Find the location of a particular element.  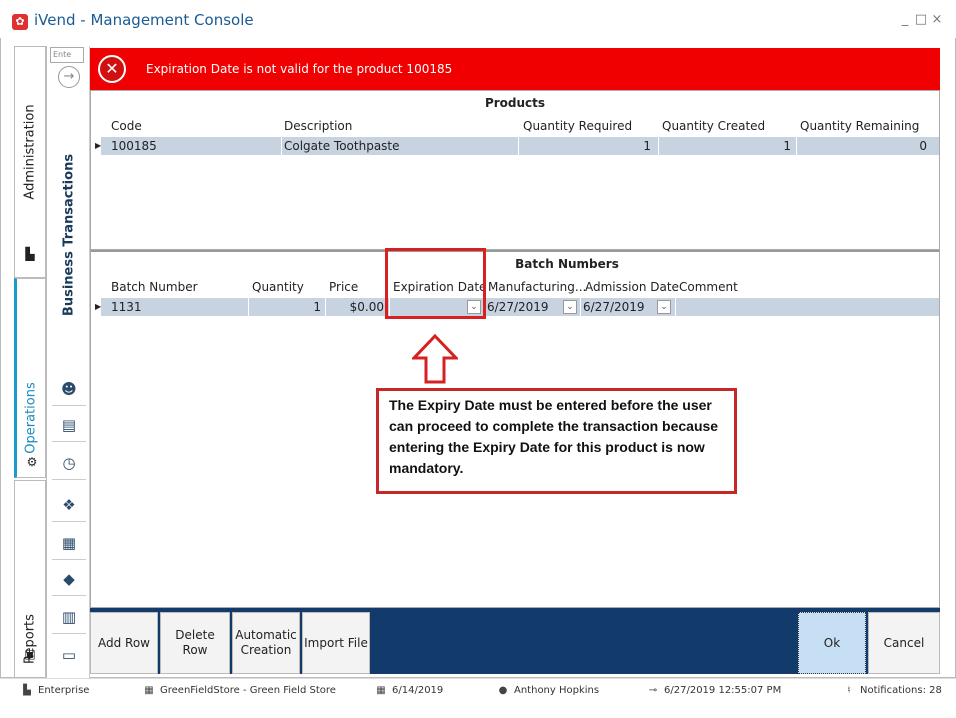

status-user-label: Anthony Hopkins is located at coordinates (557, 690).